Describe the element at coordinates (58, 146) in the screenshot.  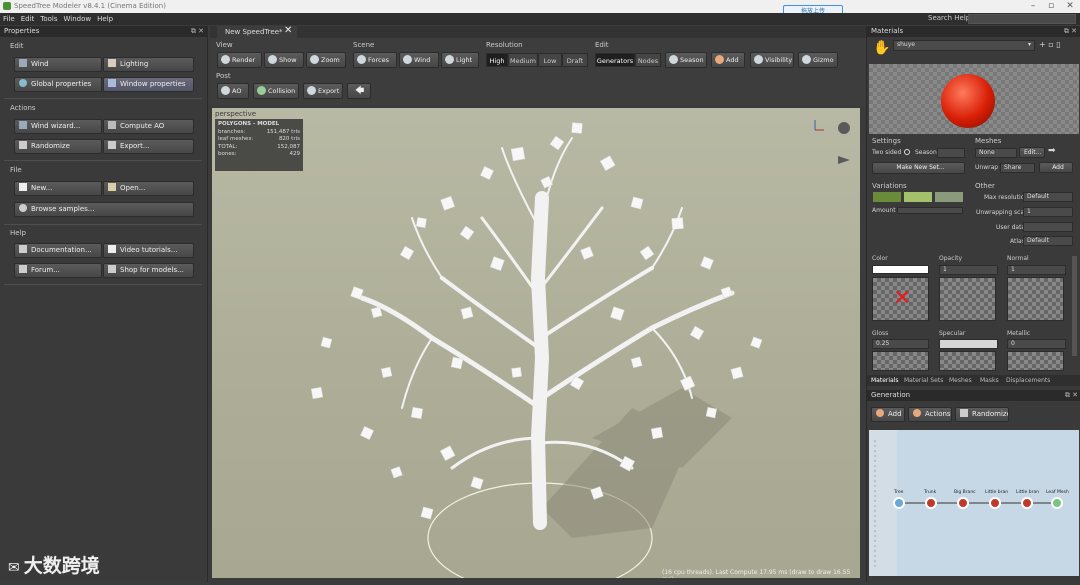
I see `randomize-button: Randomize` at that location.